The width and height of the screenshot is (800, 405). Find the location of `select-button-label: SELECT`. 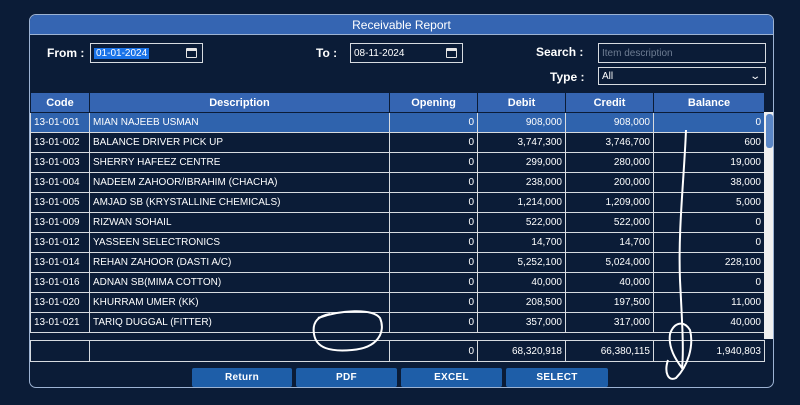

select-button-label: SELECT is located at coordinates (557, 377).